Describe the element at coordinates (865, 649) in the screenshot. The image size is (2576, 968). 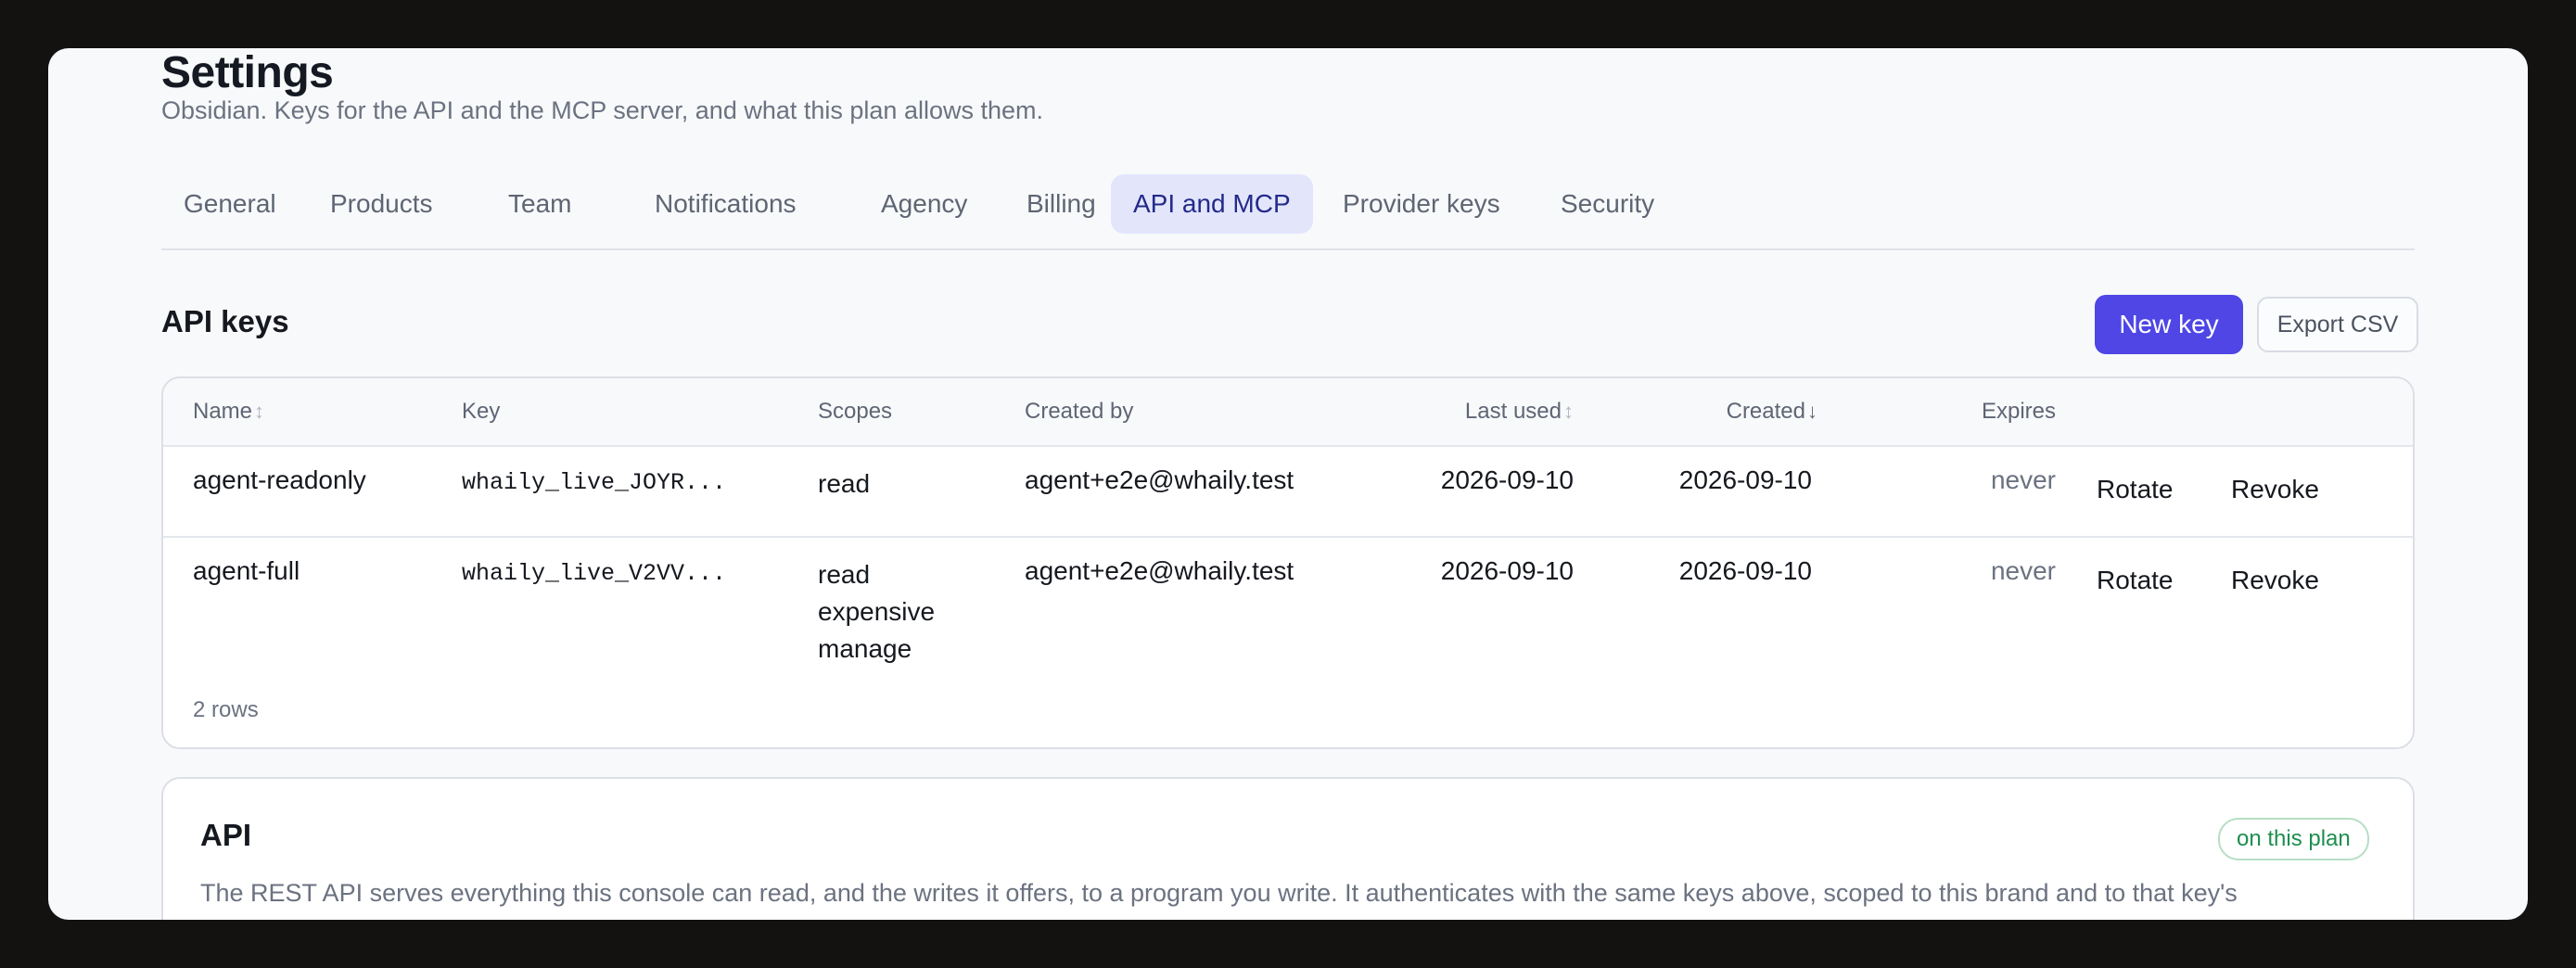
I see `scope-item: manage` at that location.